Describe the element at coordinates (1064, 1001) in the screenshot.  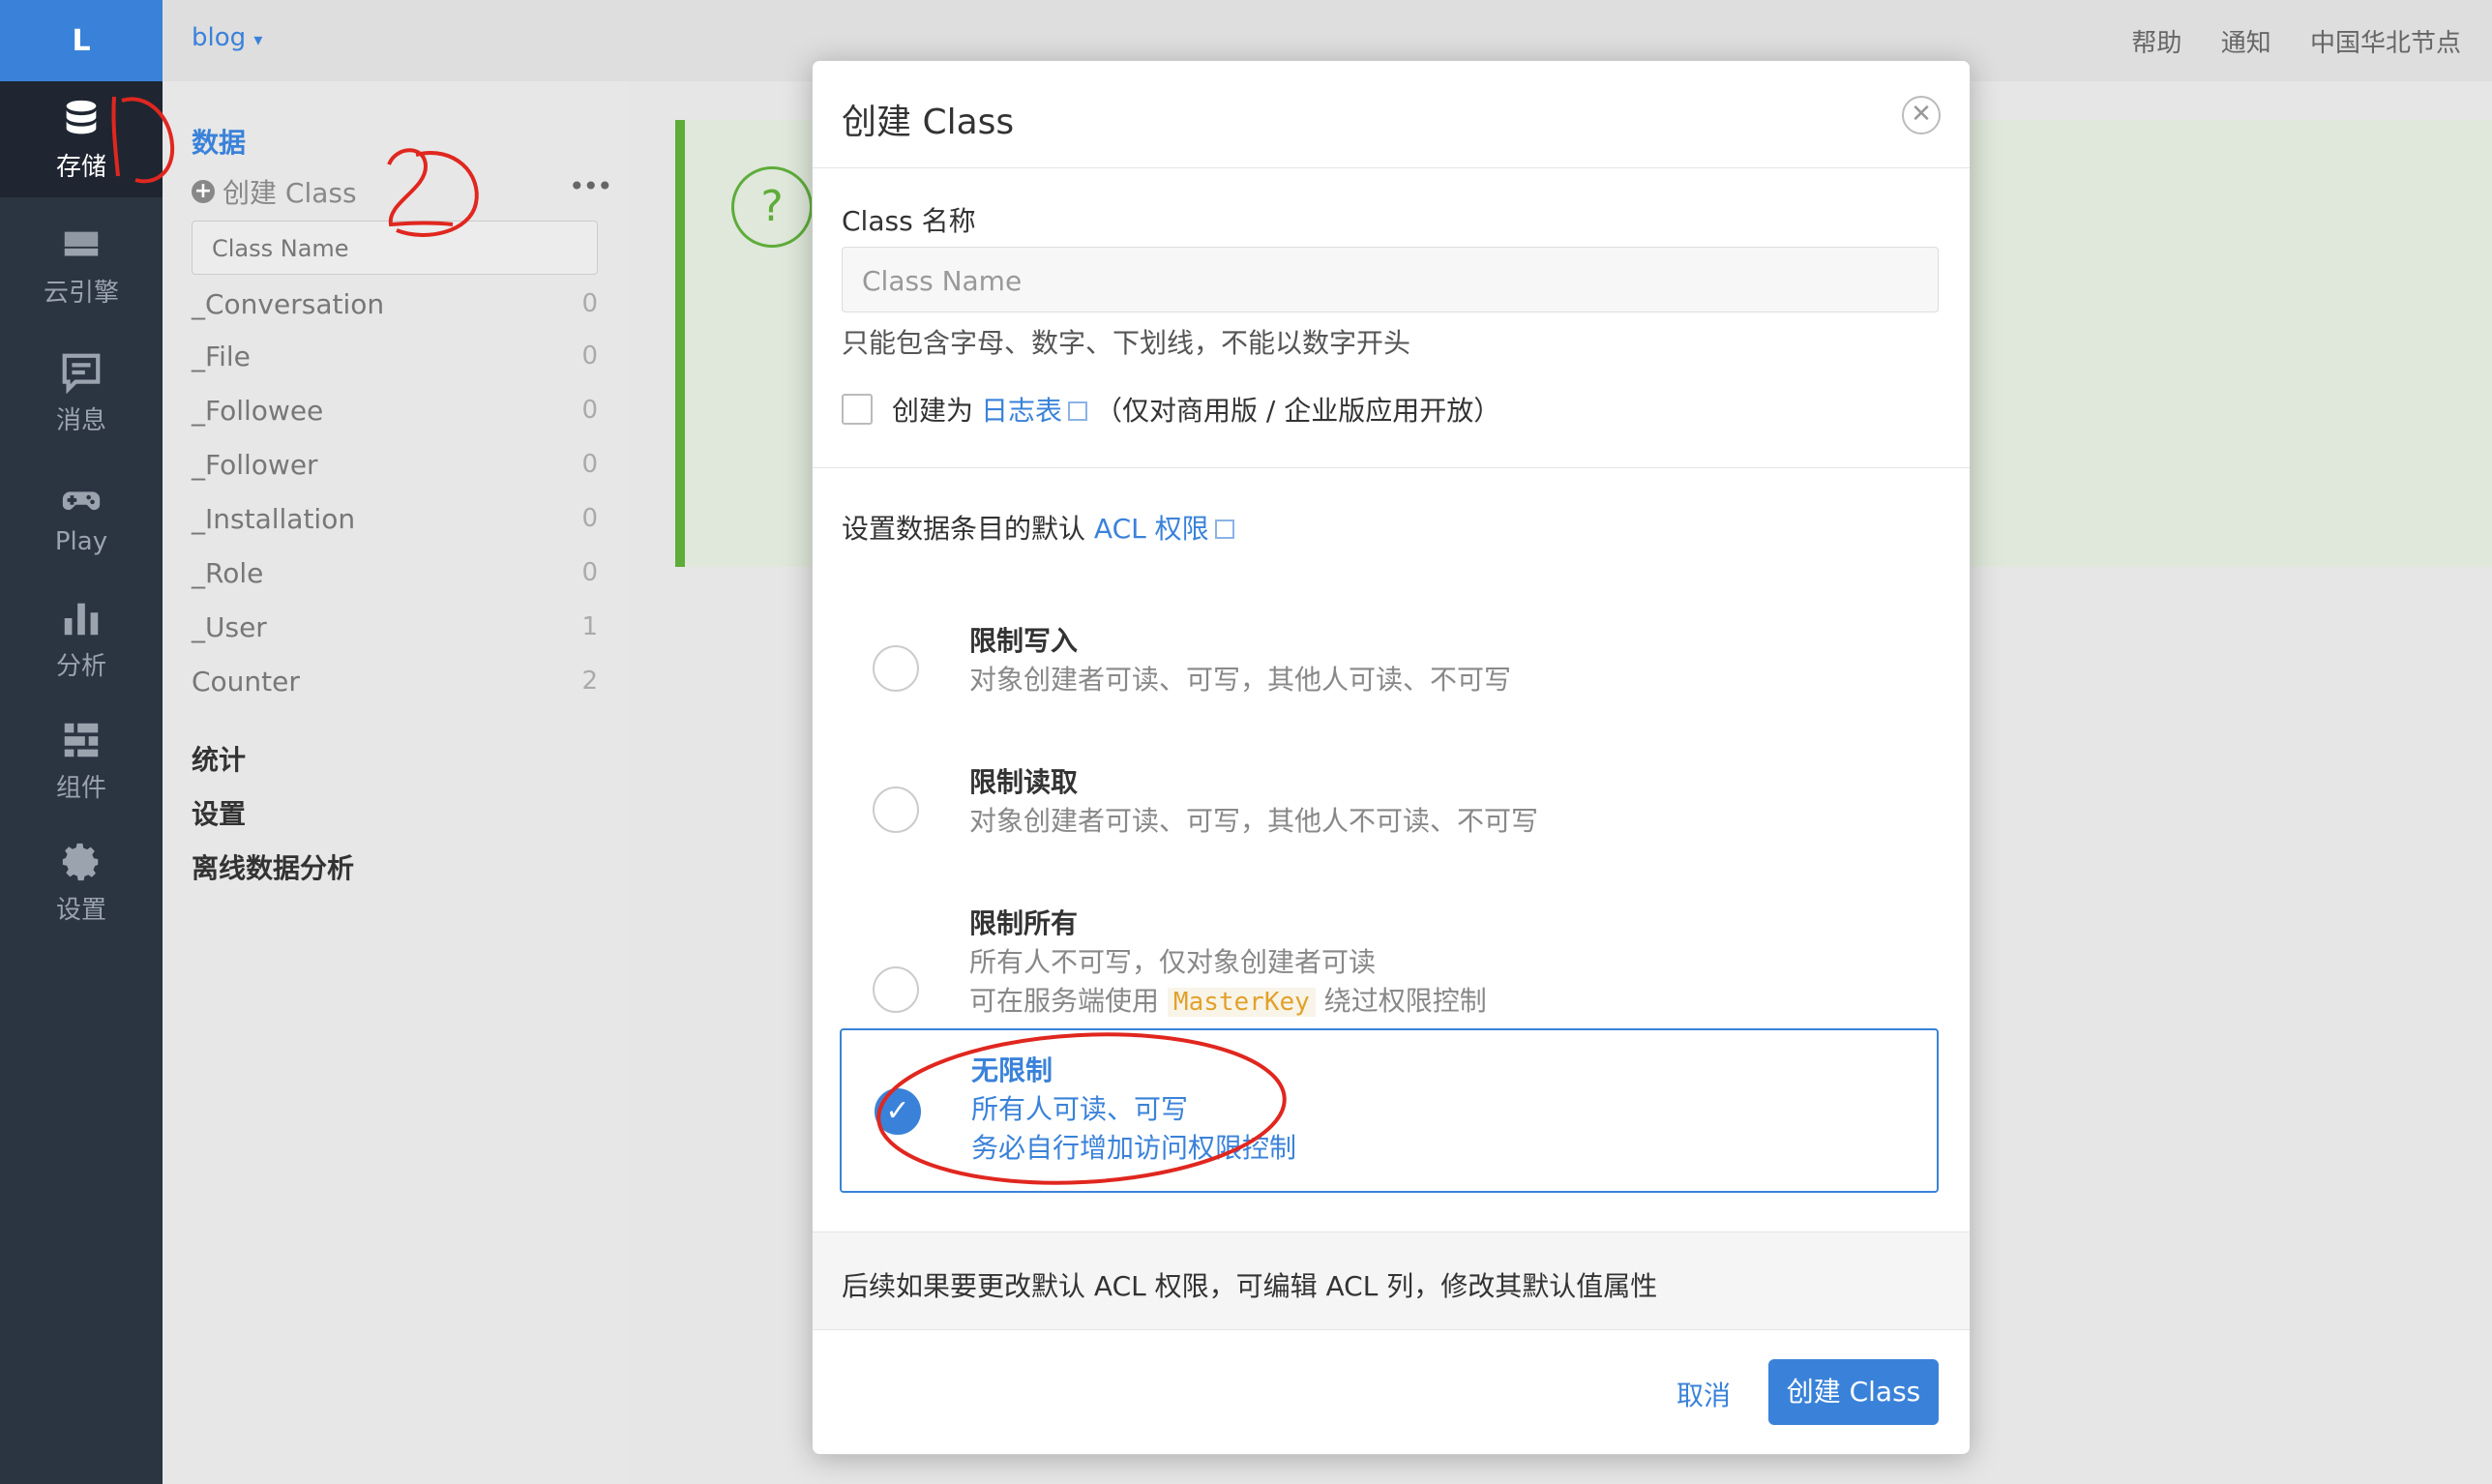
I see `option-desc-prefix: 可在服务端使用` at that location.